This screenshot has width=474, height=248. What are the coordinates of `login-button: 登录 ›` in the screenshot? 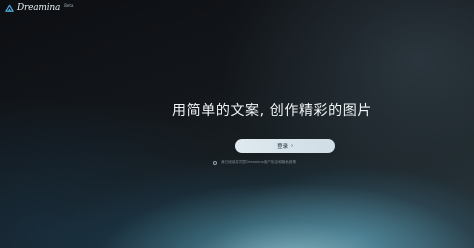 It's located at (285, 146).